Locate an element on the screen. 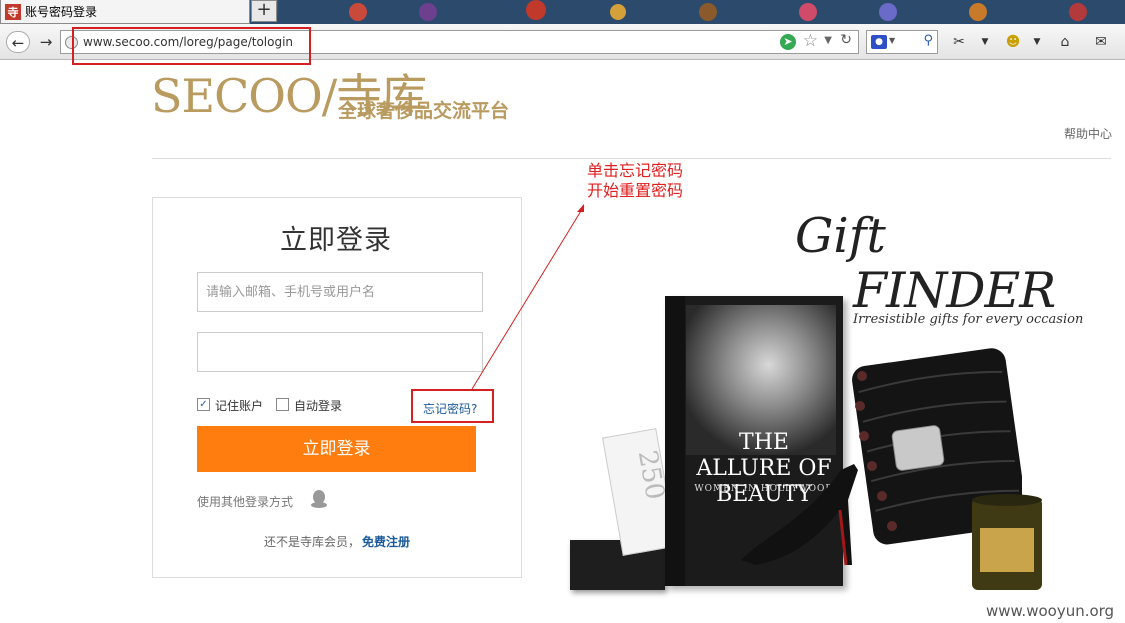 This screenshot has width=1125, height=623. promo-tagline: Irresistible gifts for every occasion is located at coordinates (968, 319).